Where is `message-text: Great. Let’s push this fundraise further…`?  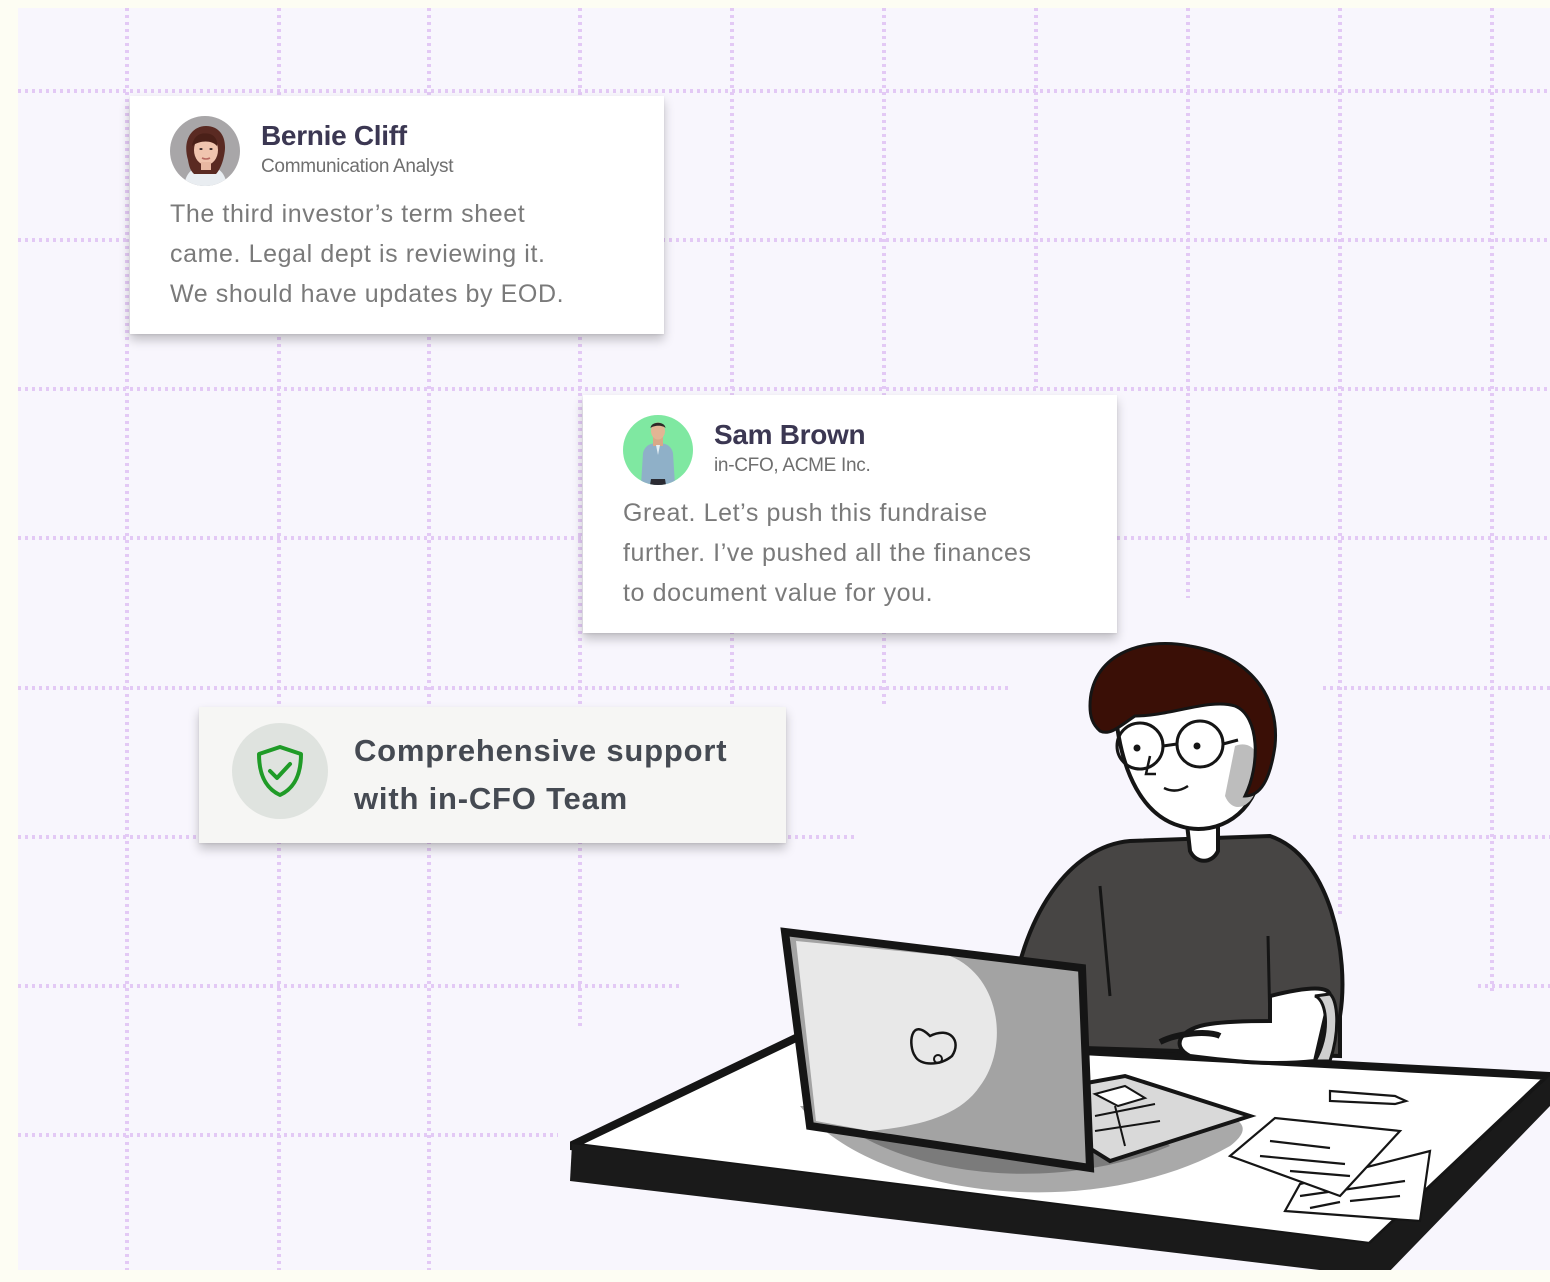 message-text: Great. Let’s push this fundraise further… is located at coordinates (827, 553).